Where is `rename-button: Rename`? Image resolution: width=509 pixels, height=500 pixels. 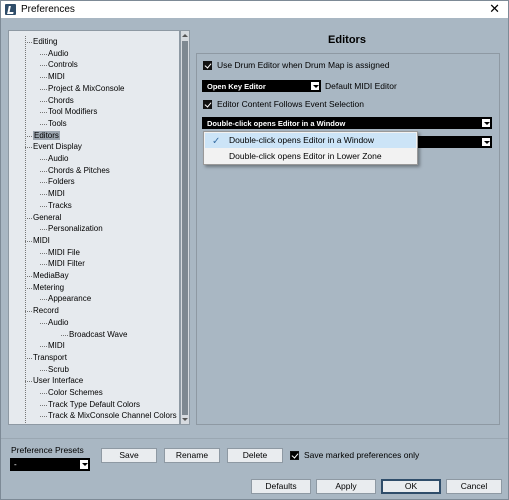
rename-button: Rename is located at coordinates (192, 455).